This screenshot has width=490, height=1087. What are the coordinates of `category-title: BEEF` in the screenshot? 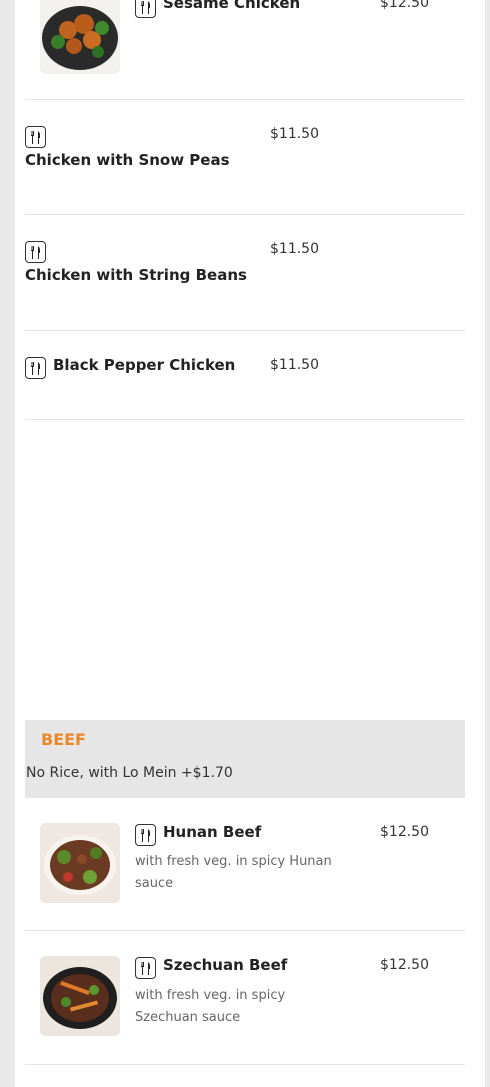 It's located at (63, 739).